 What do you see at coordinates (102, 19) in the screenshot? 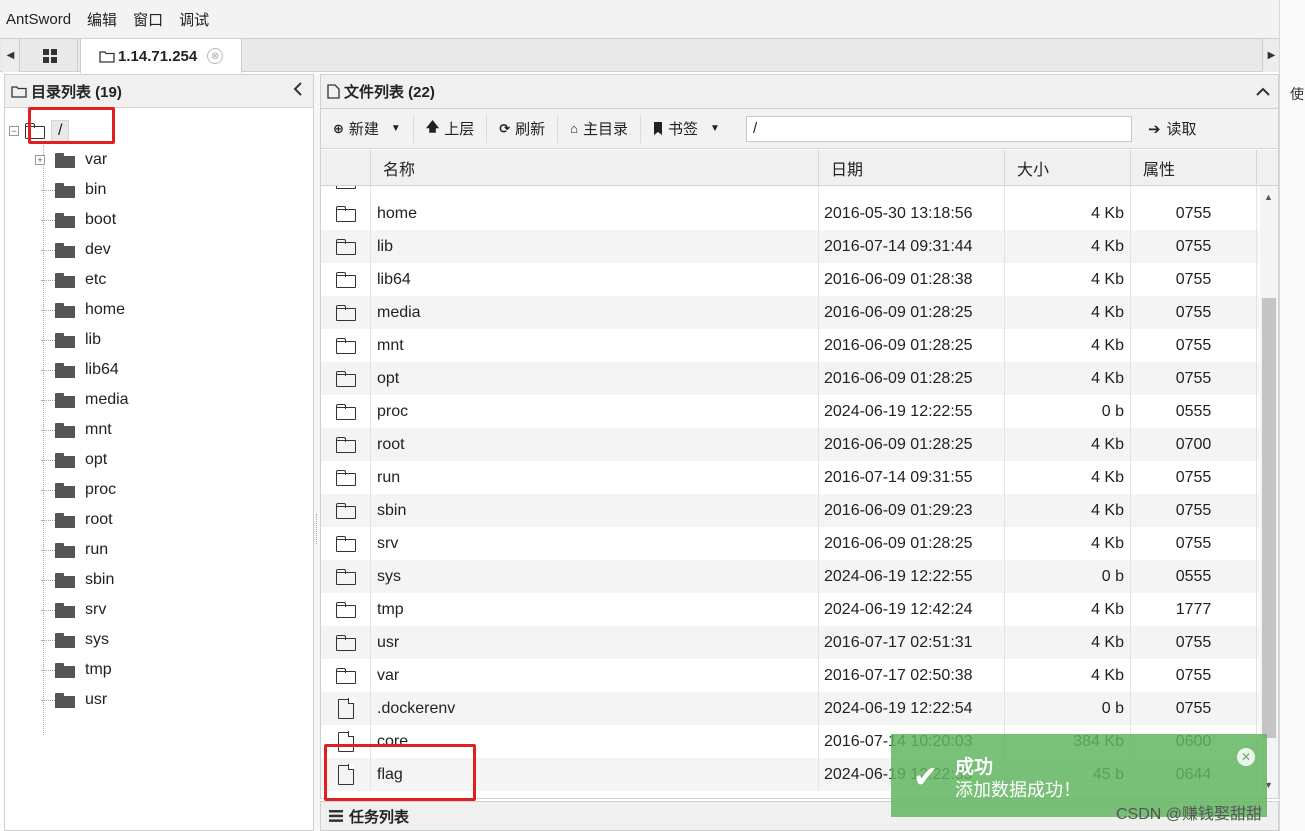
I see `menu-edit: 编辑` at bounding box center [102, 19].